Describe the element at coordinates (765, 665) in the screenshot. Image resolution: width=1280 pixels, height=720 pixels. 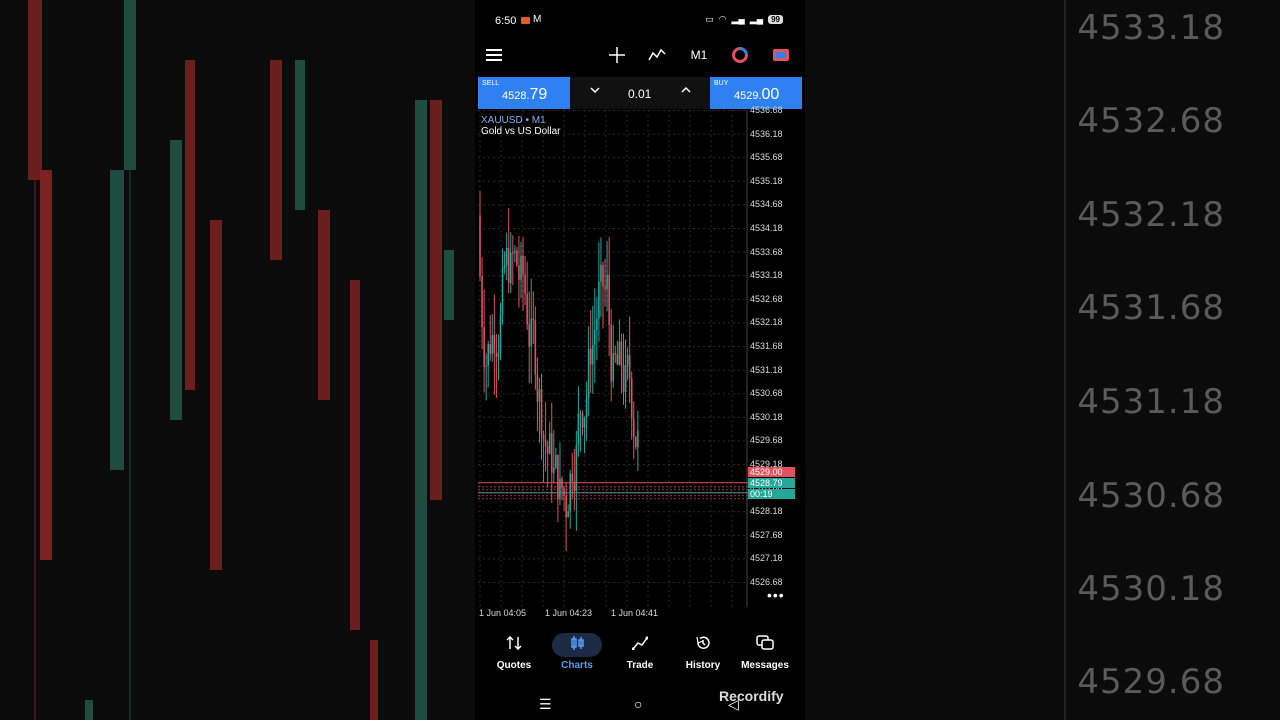
I see `nav-label: Messages` at that location.